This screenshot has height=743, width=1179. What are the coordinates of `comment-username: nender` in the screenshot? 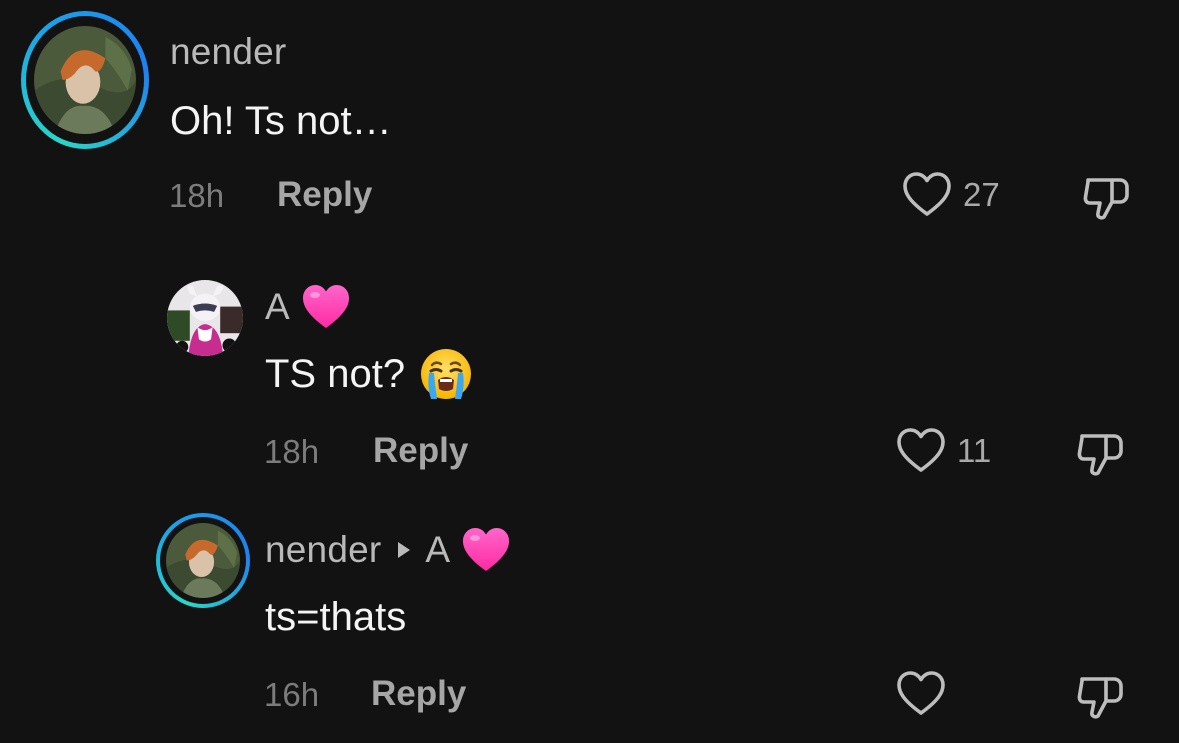 It's located at (228, 52).